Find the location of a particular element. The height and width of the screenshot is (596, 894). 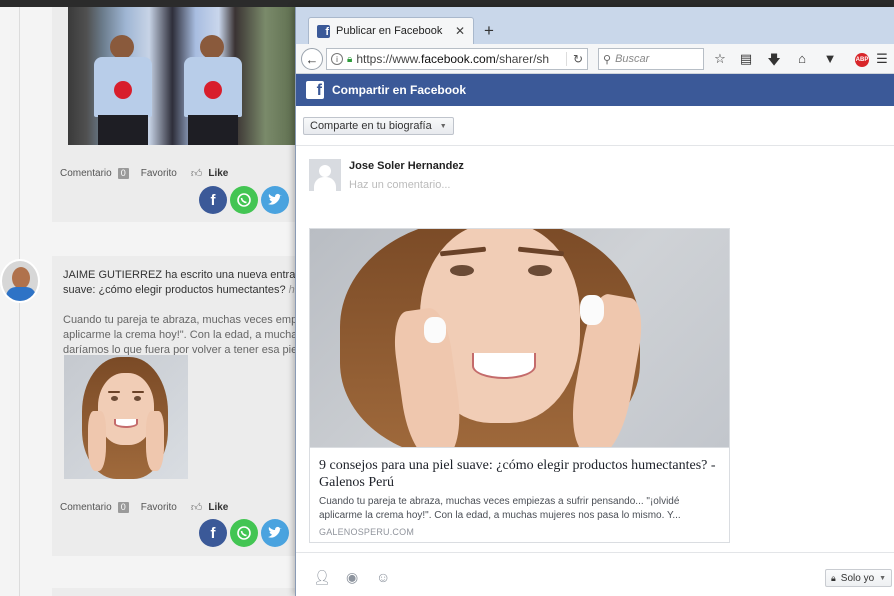

home-icon: ⌂ is located at coordinates (802, 58).